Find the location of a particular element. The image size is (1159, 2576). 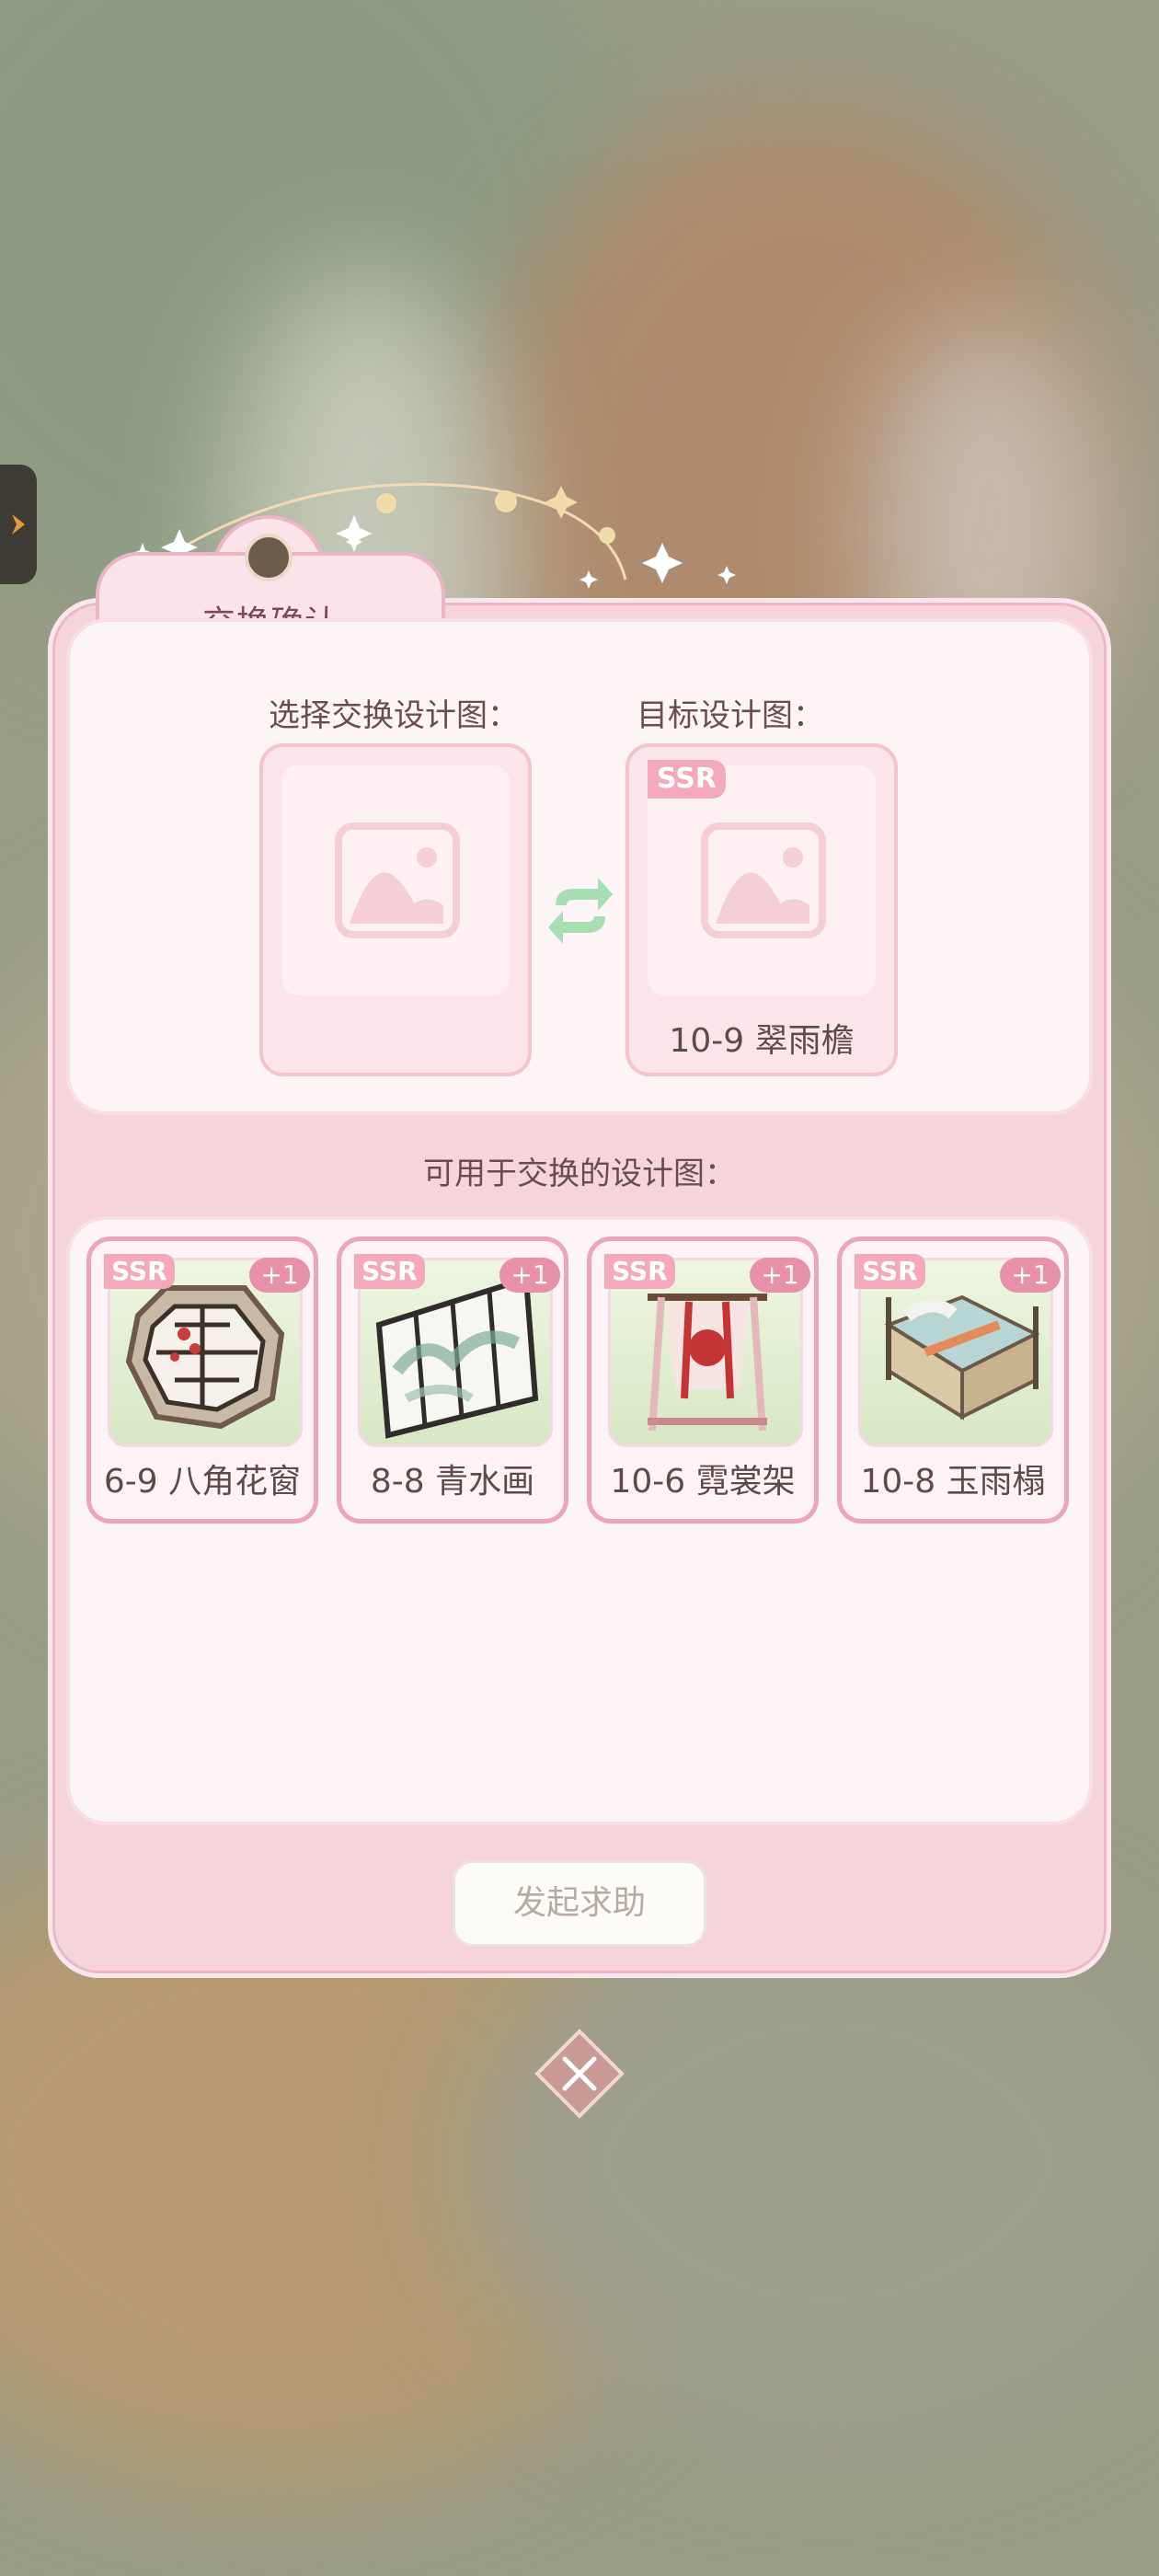

card-octagonal-window: SSR +1 6-9 八角花窗 is located at coordinates (202, 1380).